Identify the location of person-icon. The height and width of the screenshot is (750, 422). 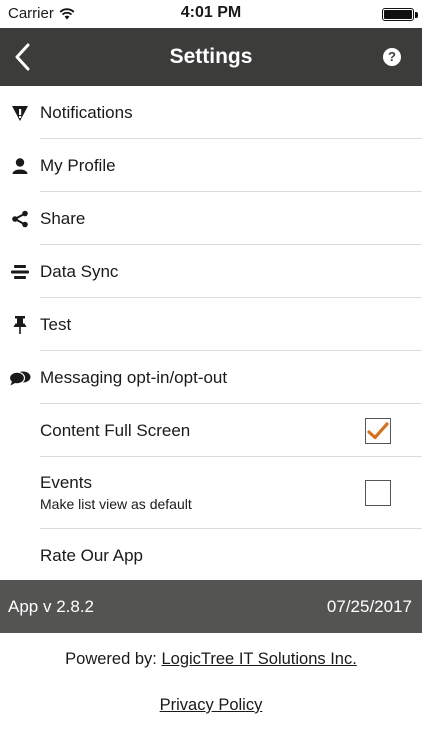
(20, 165).